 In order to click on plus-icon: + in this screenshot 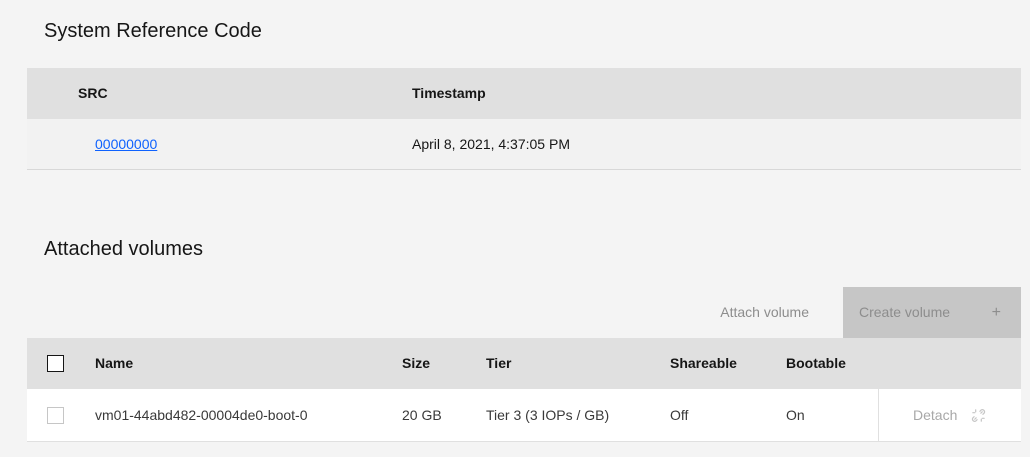, I will do `click(996, 312)`.